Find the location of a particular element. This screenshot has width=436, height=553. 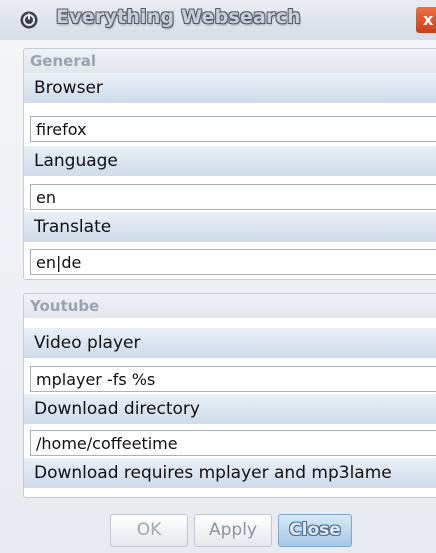

video-player-field is located at coordinates (233, 379).